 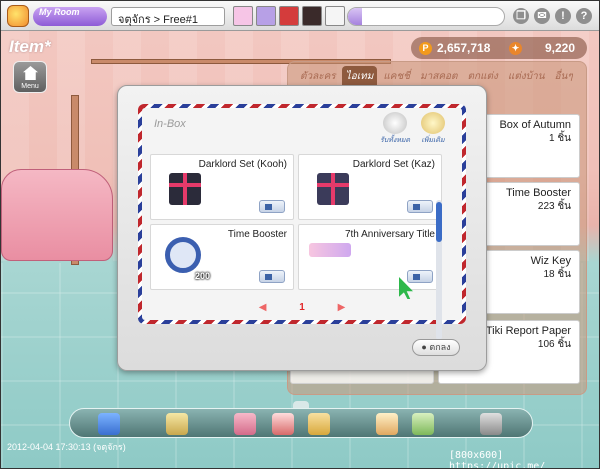 I want to click on page-number: 1, so click(x=302, y=307).